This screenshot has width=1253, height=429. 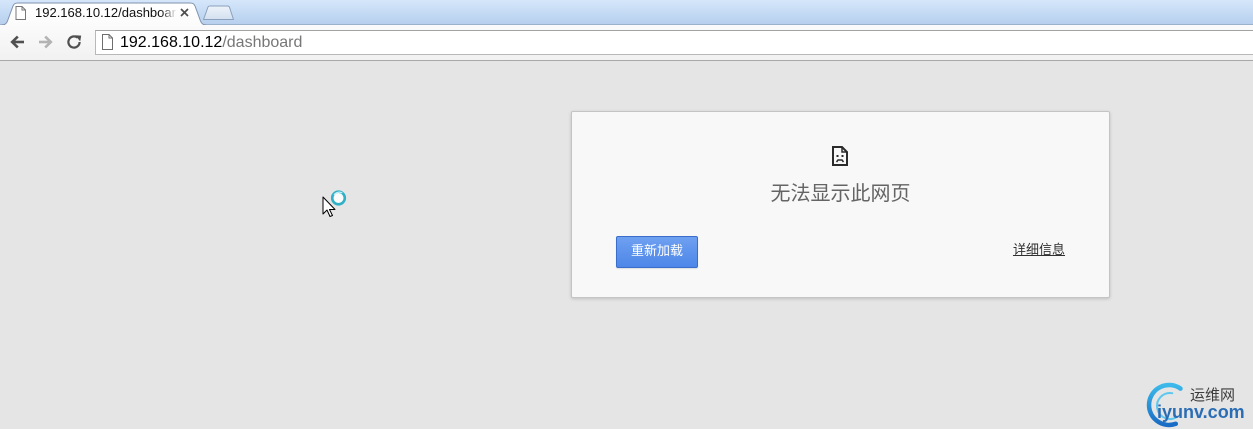 I want to click on url-path: /dashboard, so click(x=262, y=42).